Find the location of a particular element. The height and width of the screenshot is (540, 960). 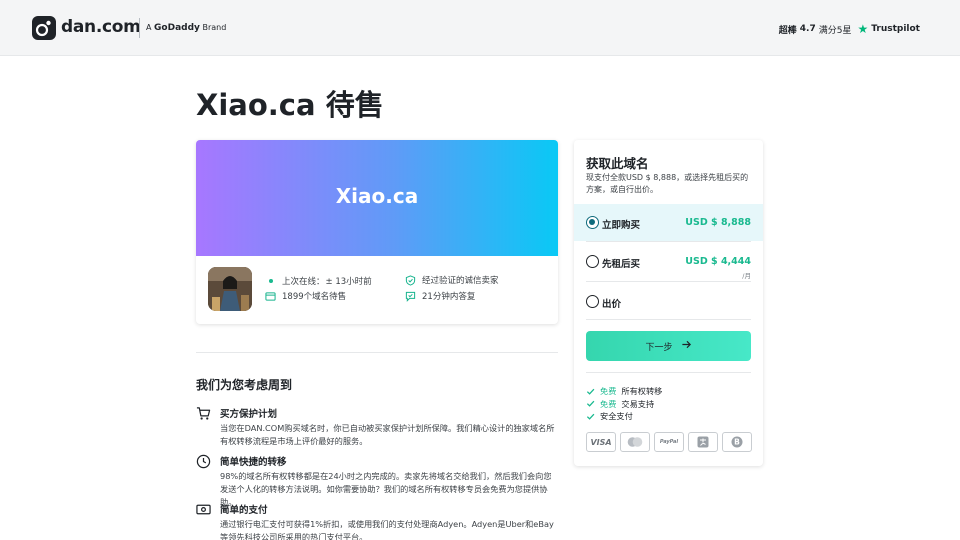

browser-icon is located at coordinates (270, 296).